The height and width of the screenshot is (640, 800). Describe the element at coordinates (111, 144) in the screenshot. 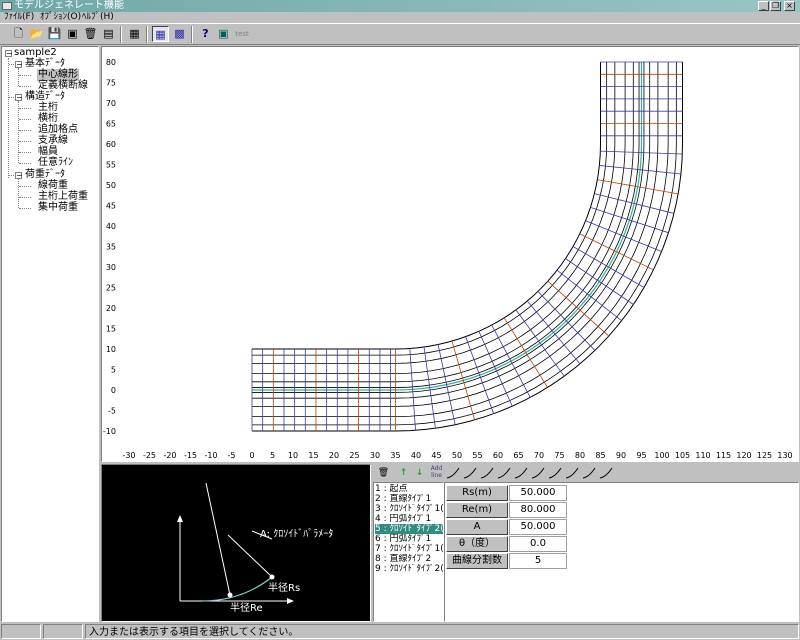

I see `y-tick-label: 60` at that location.